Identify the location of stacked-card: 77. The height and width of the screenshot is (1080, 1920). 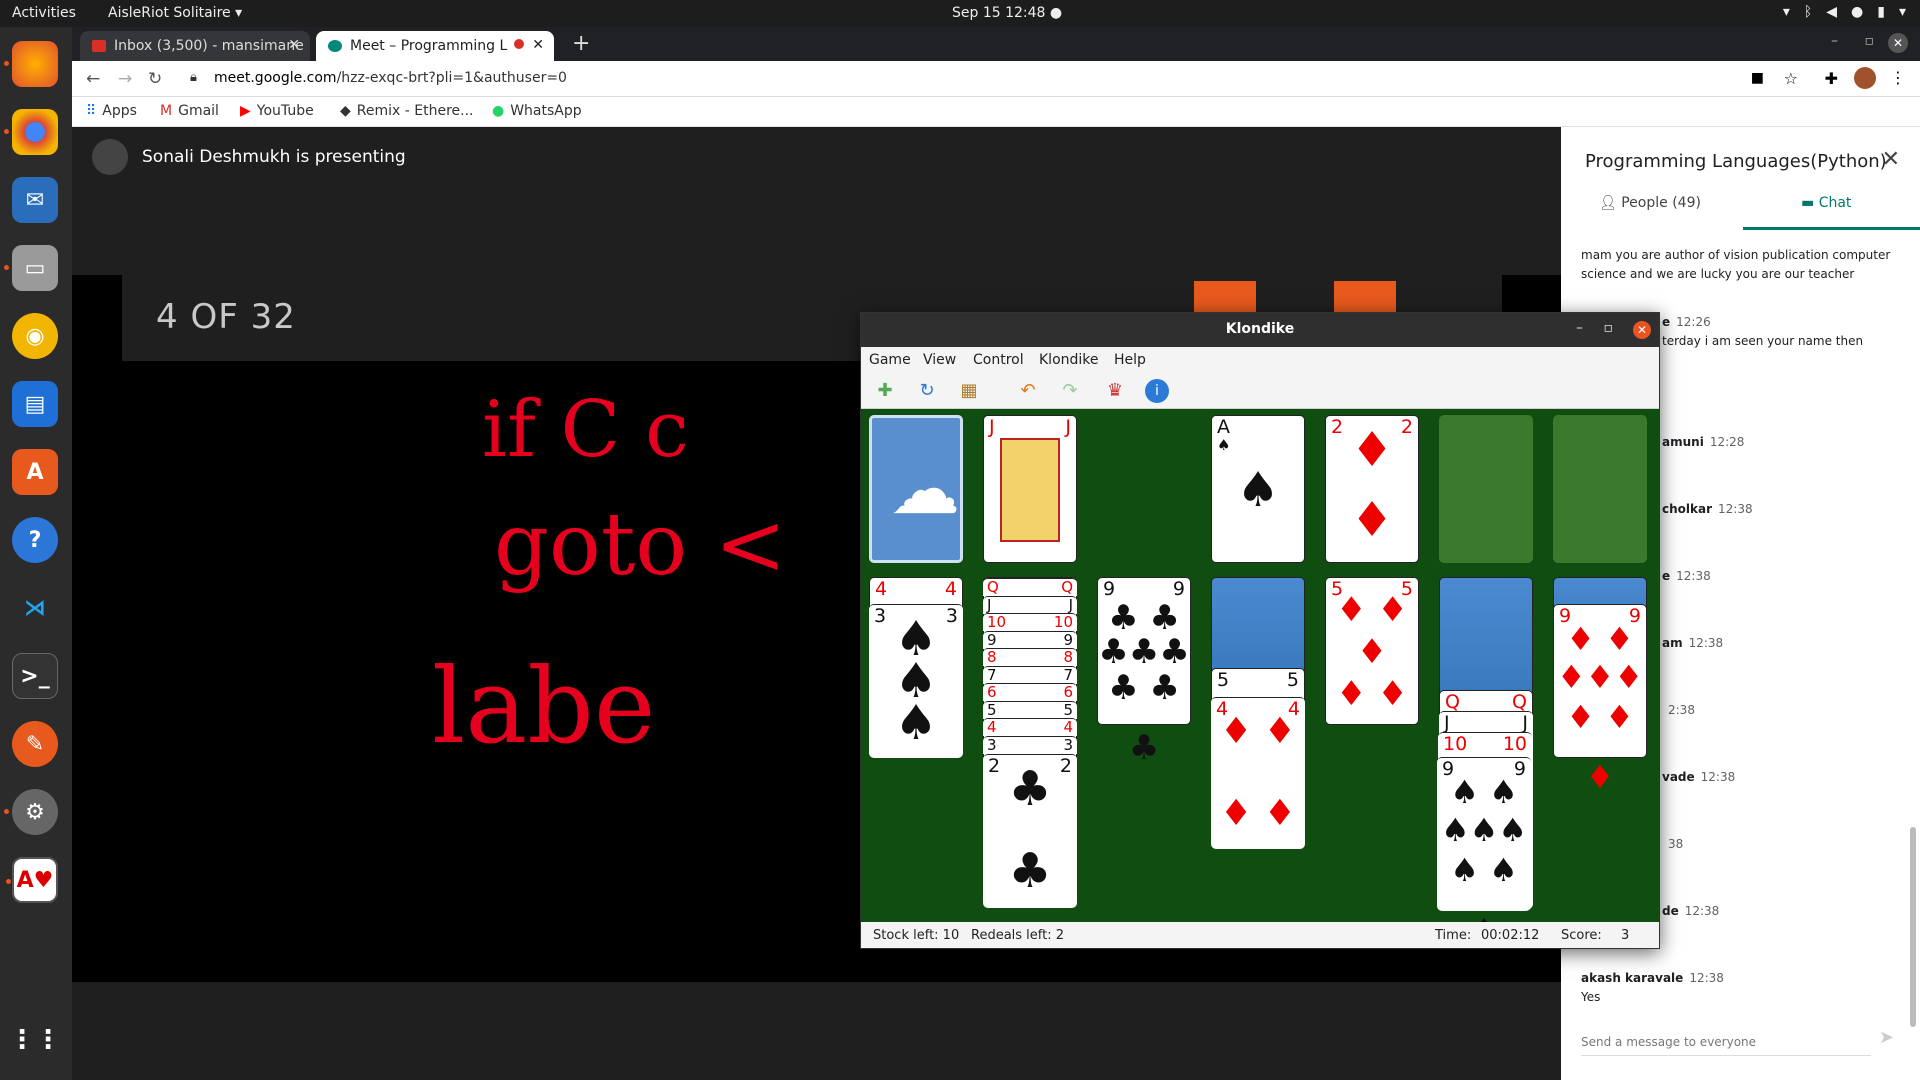
(1030, 674).